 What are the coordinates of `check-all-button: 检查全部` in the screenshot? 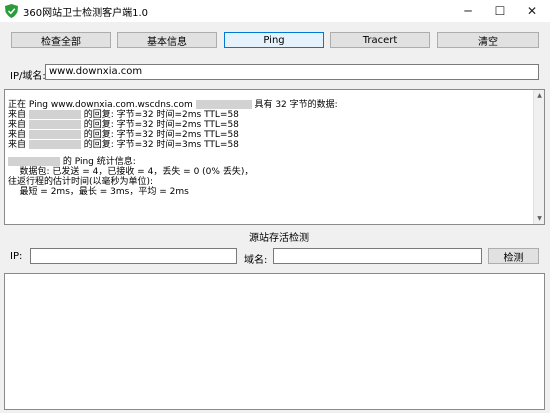 It's located at (61, 40).